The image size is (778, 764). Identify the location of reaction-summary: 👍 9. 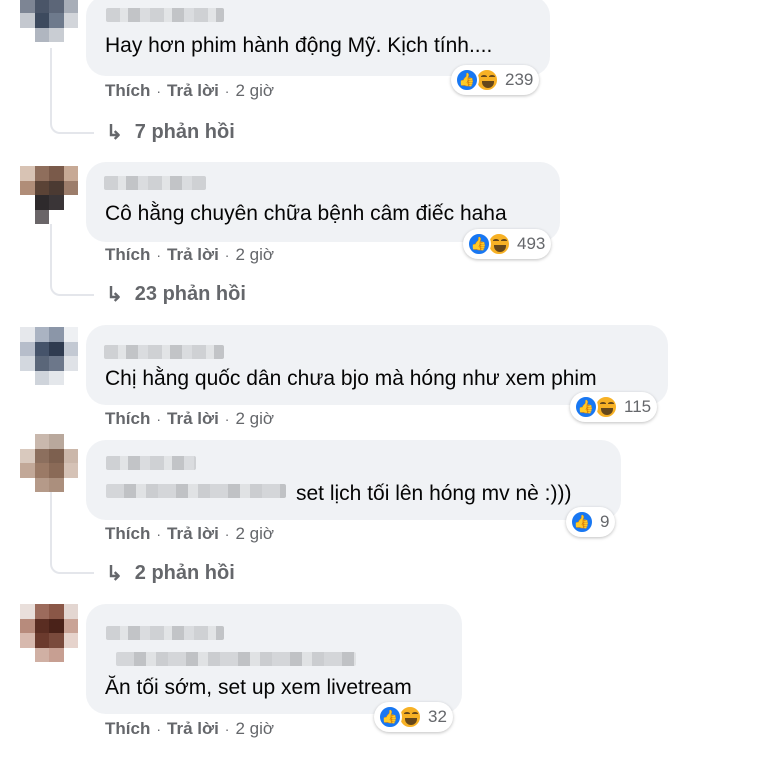
(591, 522).